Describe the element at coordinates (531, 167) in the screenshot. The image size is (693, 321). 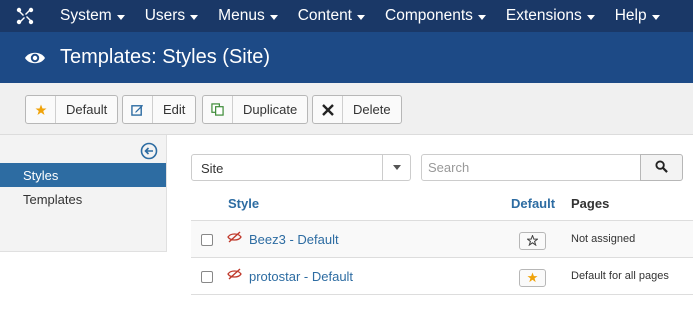
I see `search-input` at that location.